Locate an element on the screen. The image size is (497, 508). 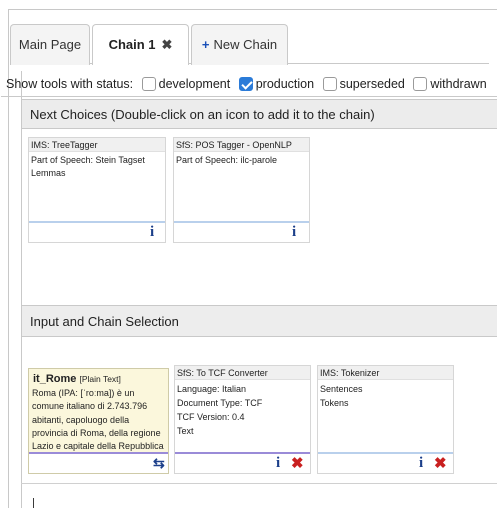
status-filter-label: Show tools with status: is located at coordinates (70, 84).